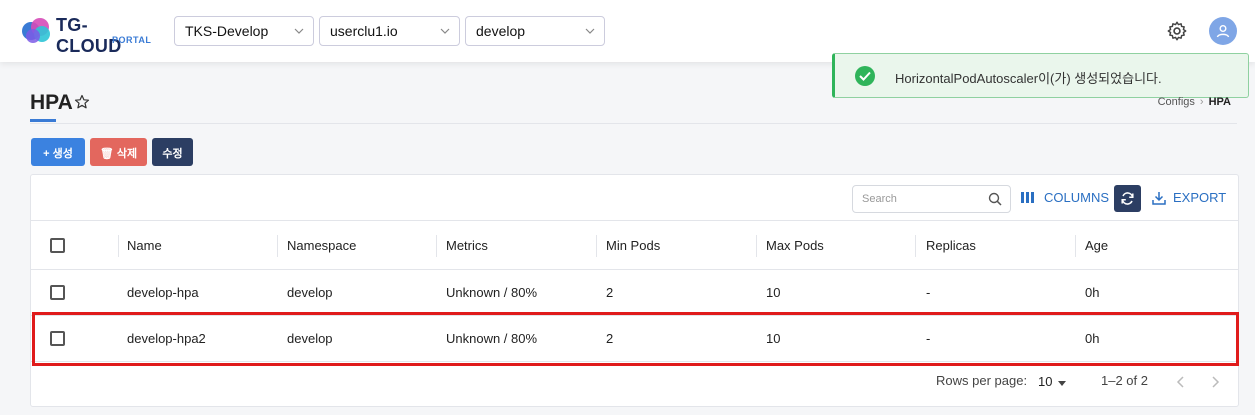 The width and height of the screenshot is (1255, 415). Describe the element at coordinates (467, 245) in the screenshot. I see `column-header-metrics: Metrics` at that location.